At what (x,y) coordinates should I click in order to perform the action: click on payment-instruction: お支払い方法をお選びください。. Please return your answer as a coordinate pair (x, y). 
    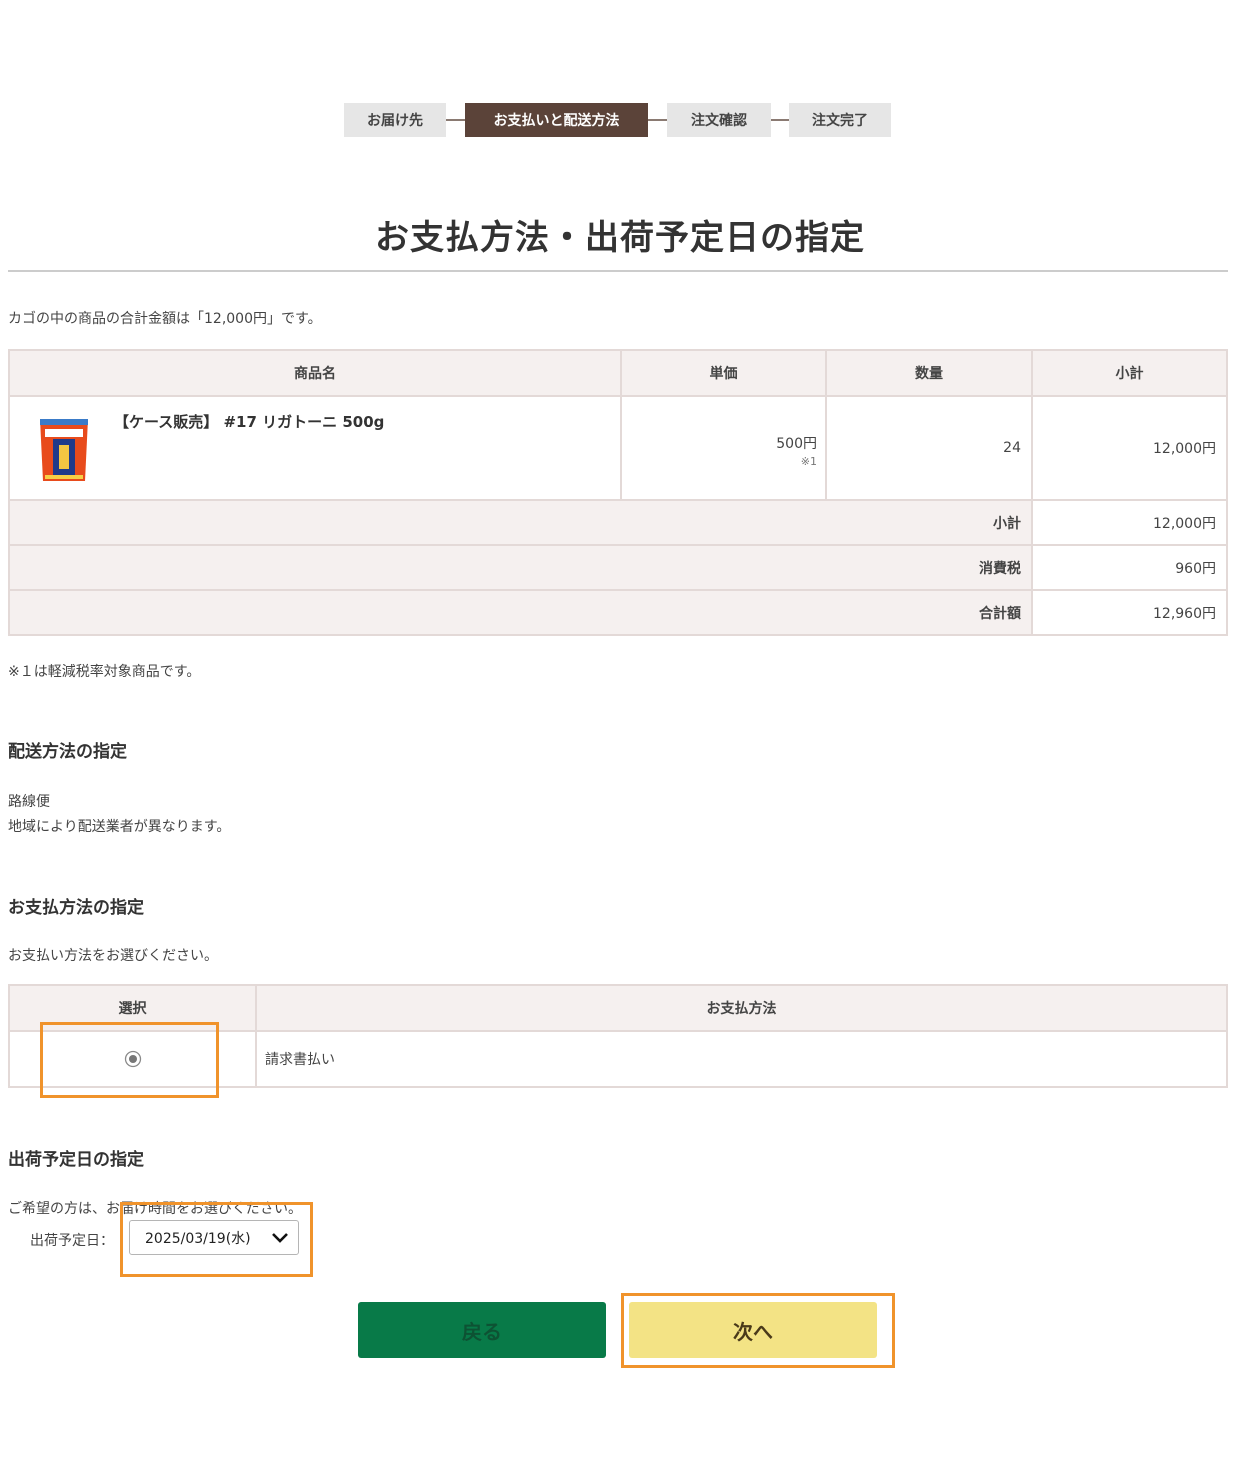
    Looking at the image, I should click on (113, 956).